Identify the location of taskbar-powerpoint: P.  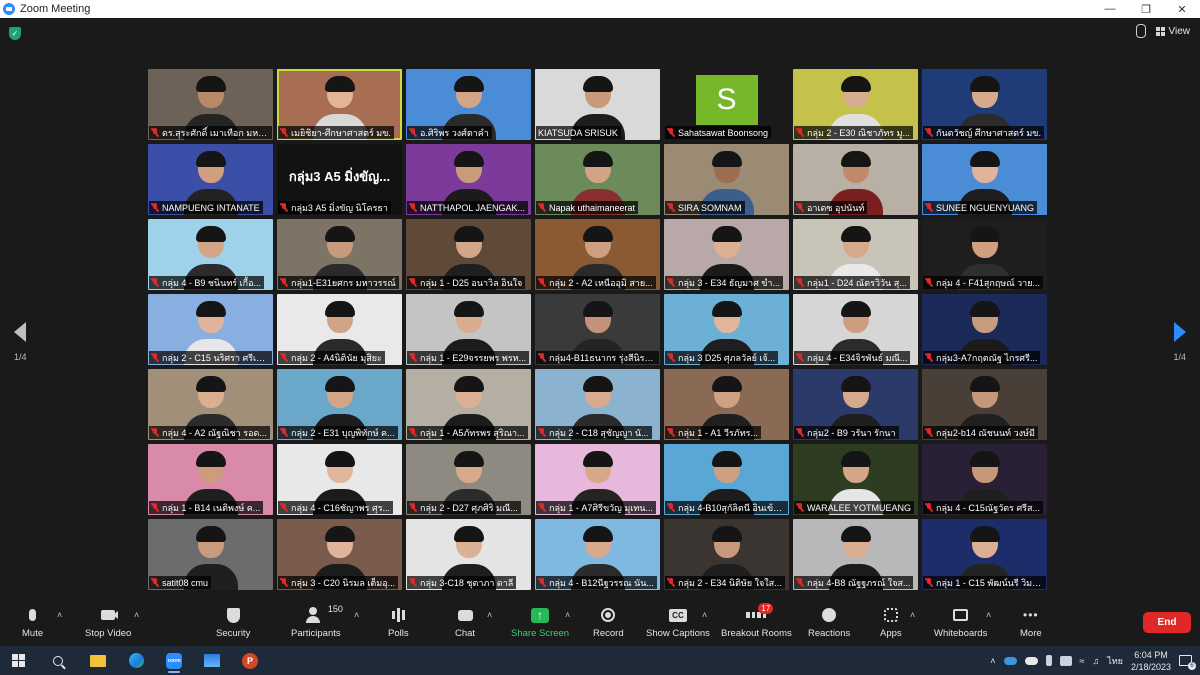
(250, 661).